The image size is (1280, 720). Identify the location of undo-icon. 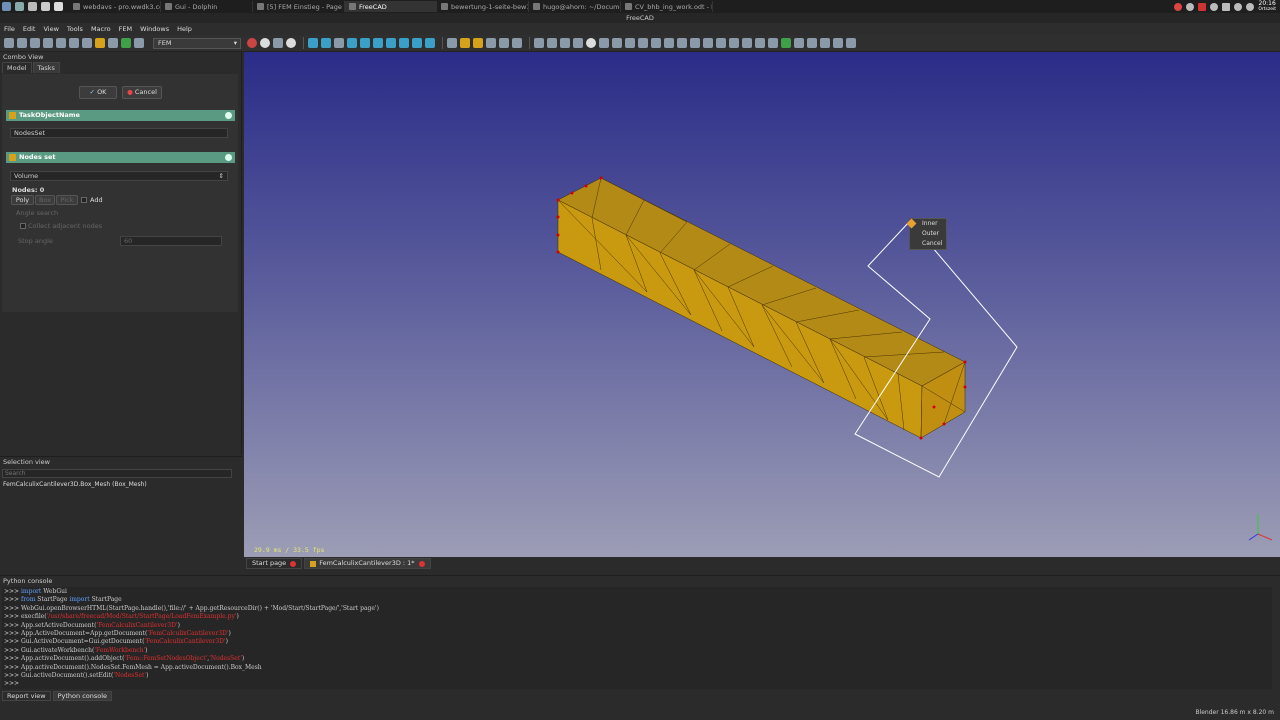
(100, 43).